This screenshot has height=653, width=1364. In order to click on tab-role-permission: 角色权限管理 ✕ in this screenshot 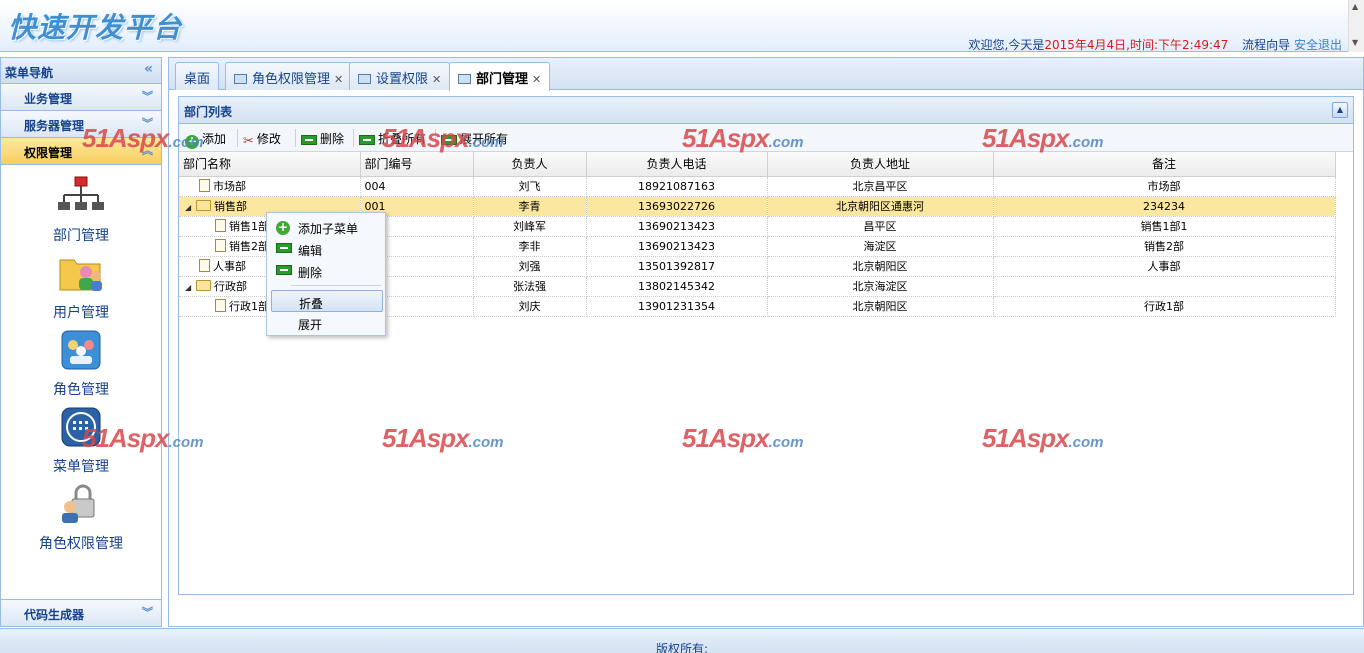, I will do `click(289, 76)`.